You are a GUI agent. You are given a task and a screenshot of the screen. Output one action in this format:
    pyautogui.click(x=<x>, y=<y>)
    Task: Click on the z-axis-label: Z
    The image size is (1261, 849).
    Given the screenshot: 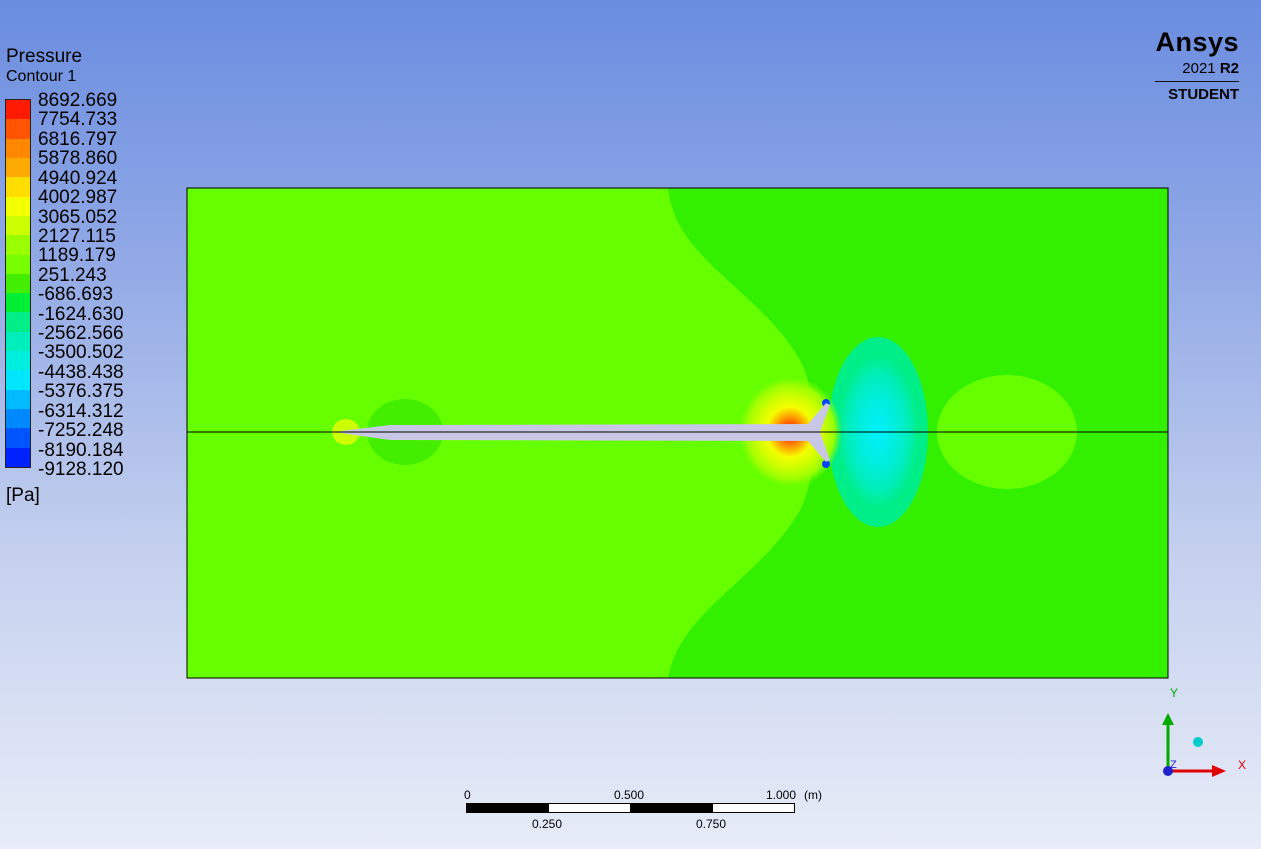 What is the action you would take?
    pyautogui.click(x=1173, y=765)
    